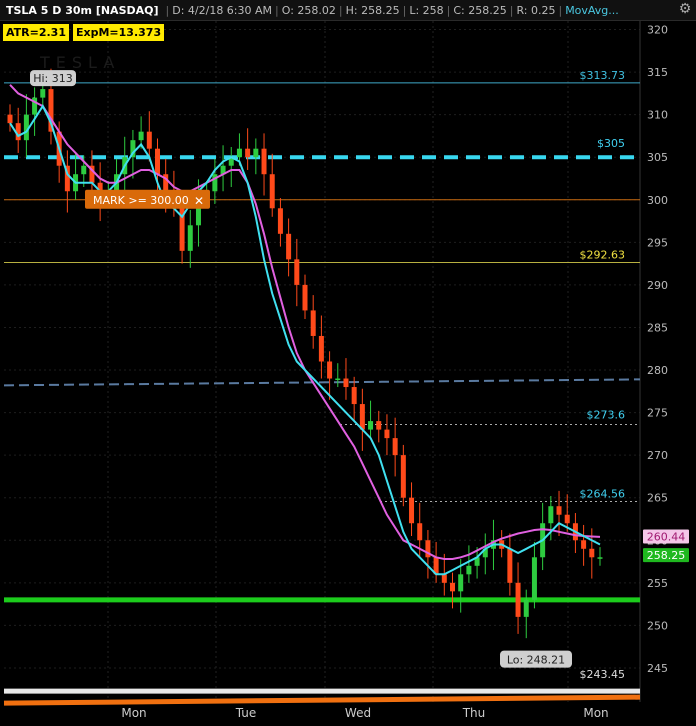 The height and width of the screenshot is (726, 696). What do you see at coordinates (81, 10) in the screenshot?
I see `symbol-label: TSLA 5 D 30m [NASDAQ]` at bounding box center [81, 10].